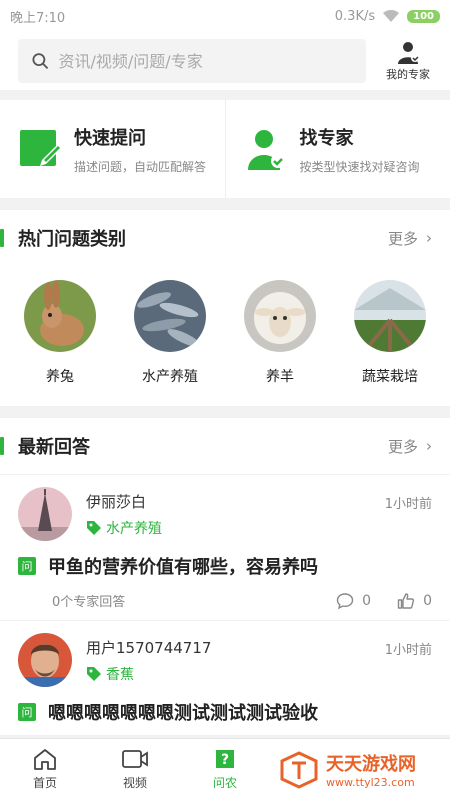 The image size is (450, 800). What do you see at coordinates (45, 759) in the screenshot?
I see `home-icon` at bounding box center [45, 759].